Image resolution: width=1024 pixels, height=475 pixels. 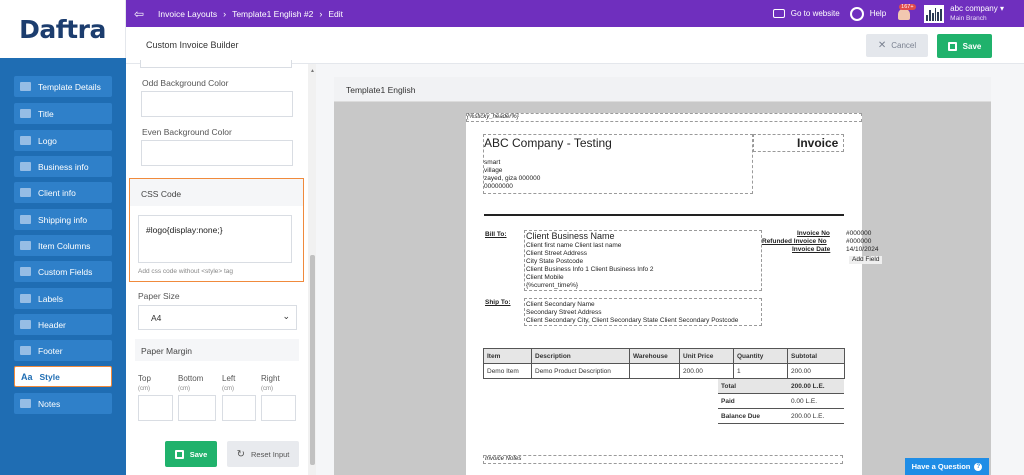 I want to click on column-header: Subtotal, so click(x=816, y=356).